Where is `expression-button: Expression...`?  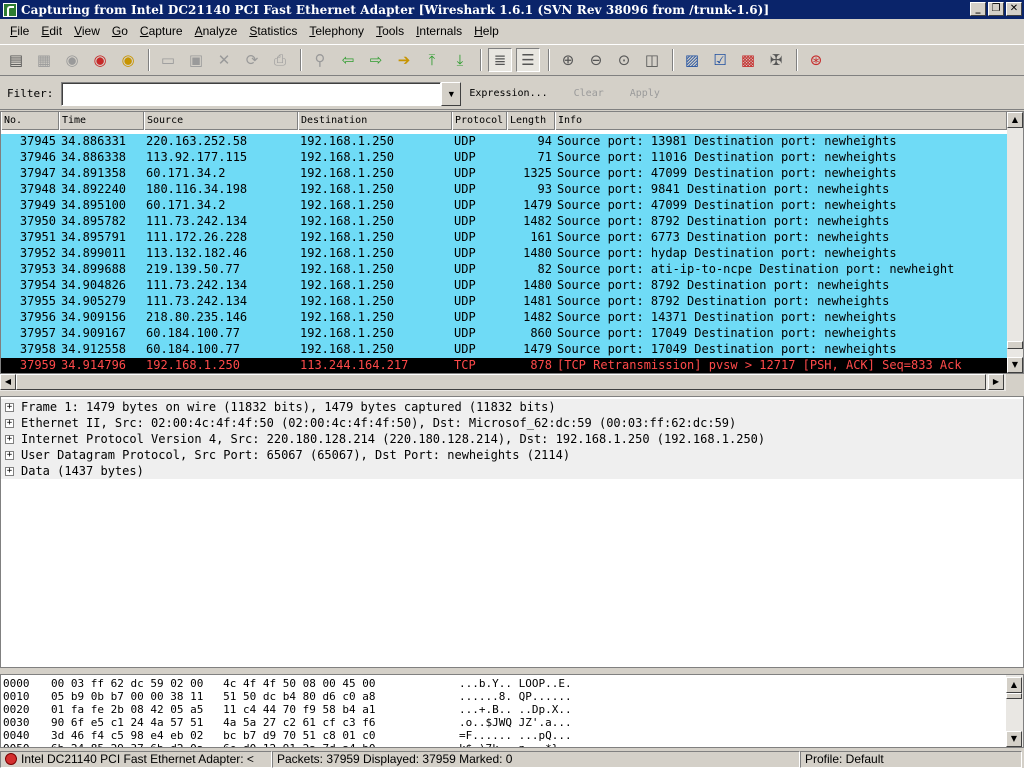
expression-button: Expression... is located at coordinates (508, 93).